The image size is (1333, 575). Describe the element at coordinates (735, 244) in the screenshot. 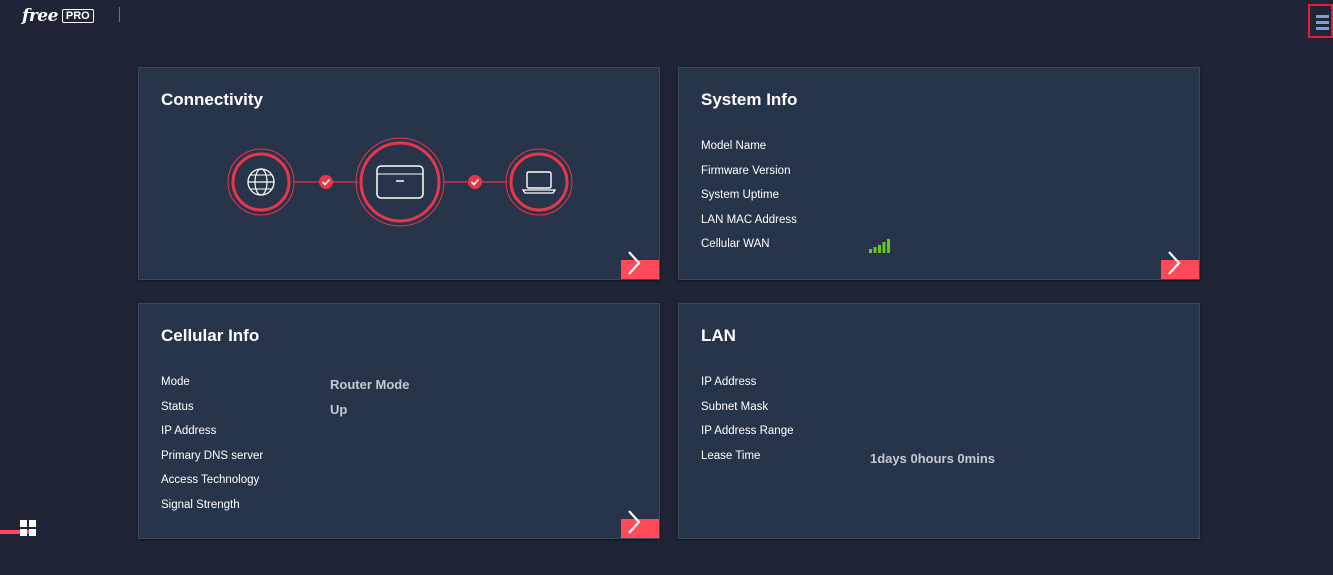

I see `cellular-wan-label: Cellular WAN` at that location.